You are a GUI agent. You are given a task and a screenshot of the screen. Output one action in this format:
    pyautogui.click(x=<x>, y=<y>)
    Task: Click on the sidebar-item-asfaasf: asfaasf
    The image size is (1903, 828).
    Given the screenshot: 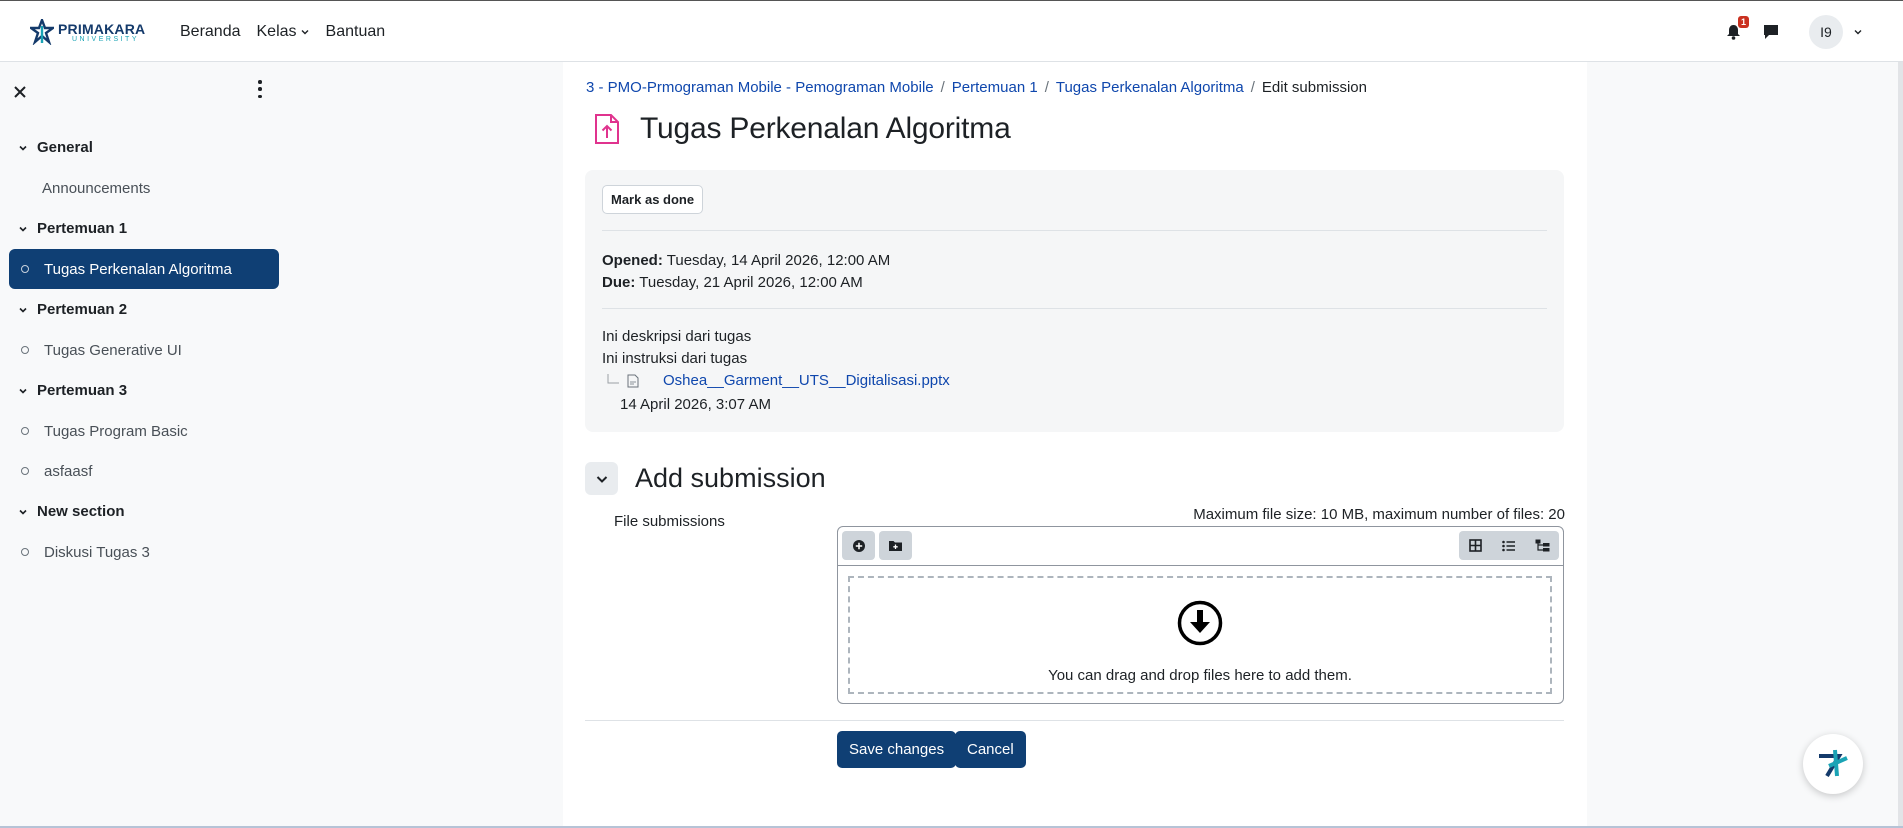 What is the action you would take?
    pyautogui.click(x=144, y=471)
    